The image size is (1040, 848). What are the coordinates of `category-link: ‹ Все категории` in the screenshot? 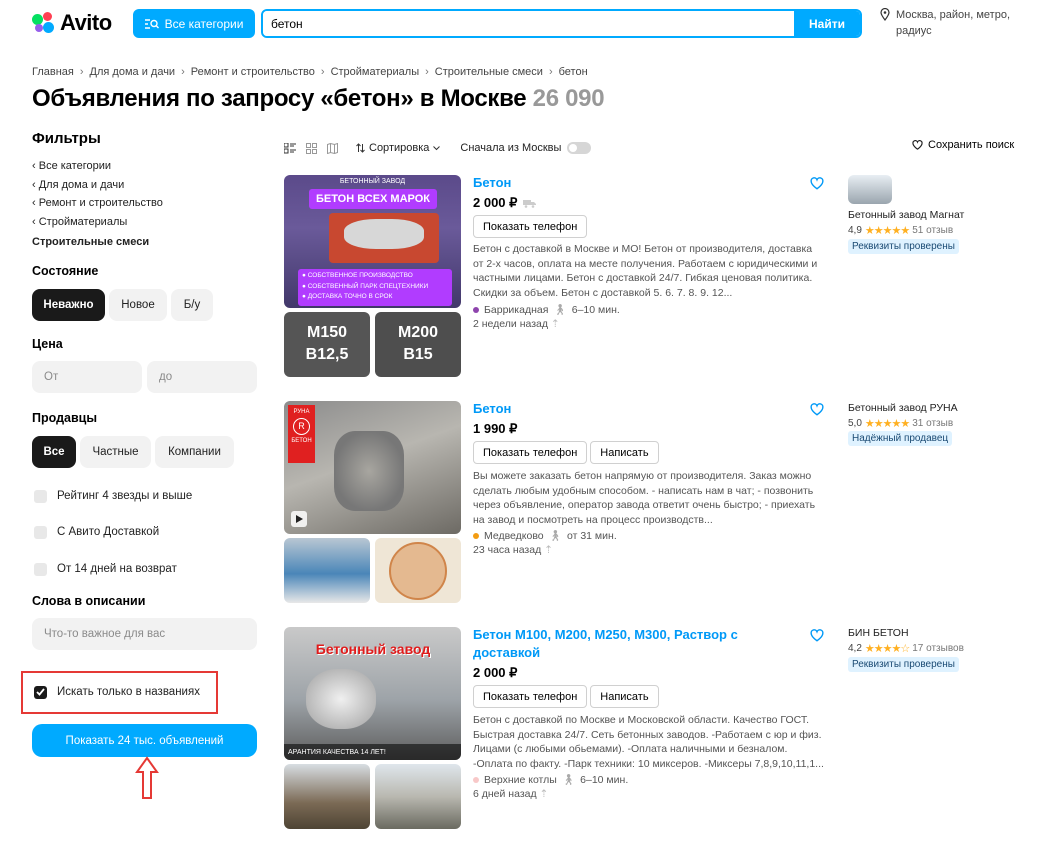 It's located at (145, 166).